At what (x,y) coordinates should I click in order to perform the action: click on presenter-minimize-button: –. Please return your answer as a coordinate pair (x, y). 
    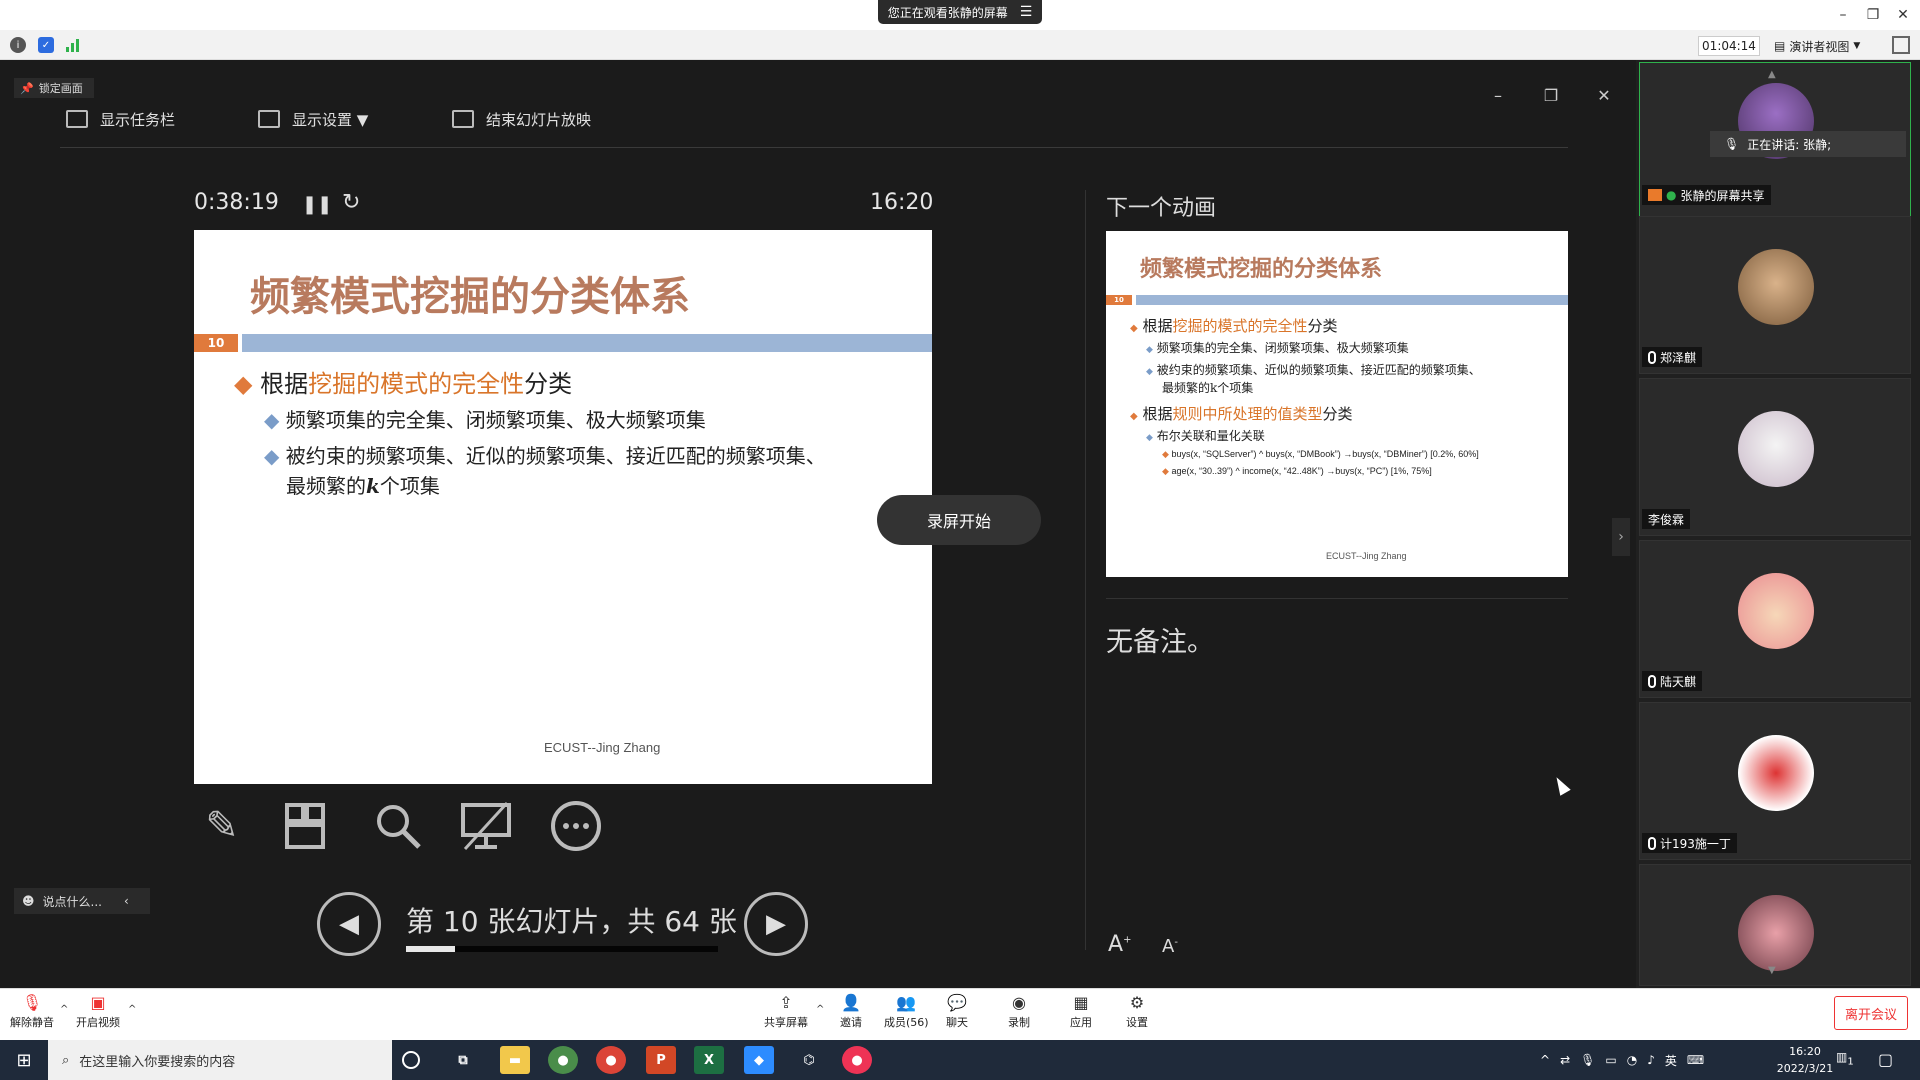
    Looking at the image, I should click on (1498, 95).